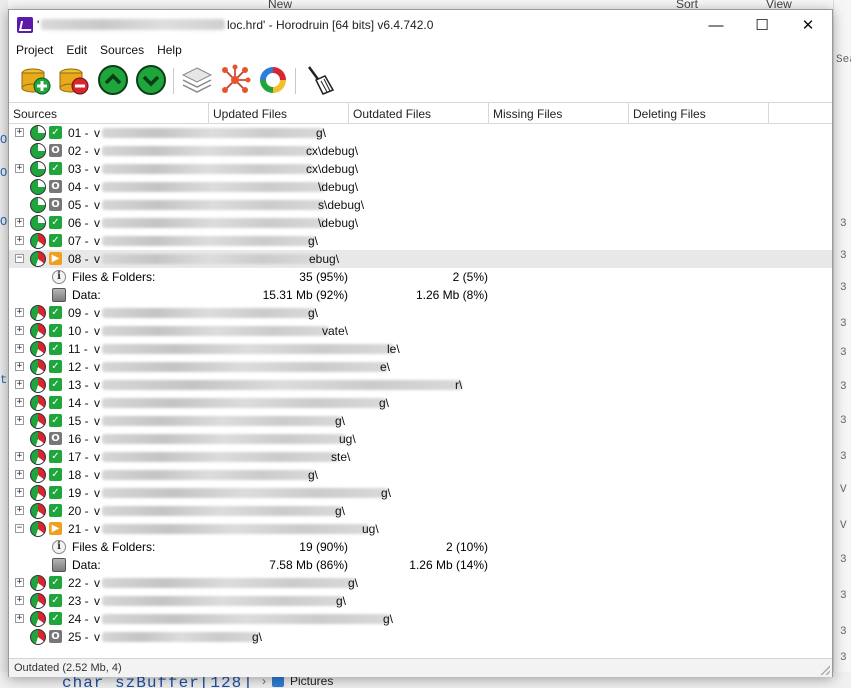  Describe the element at coordinates (420, 637) in the screenshot. I see `source-row: O 25 - v g\` at that location.